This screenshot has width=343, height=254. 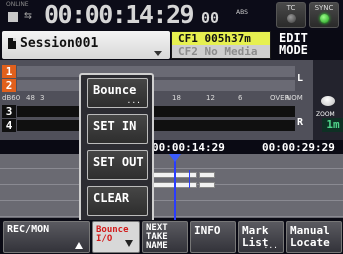 I want to click on zoom-panel: ZOOM 1m, so click(x=328, y=105).